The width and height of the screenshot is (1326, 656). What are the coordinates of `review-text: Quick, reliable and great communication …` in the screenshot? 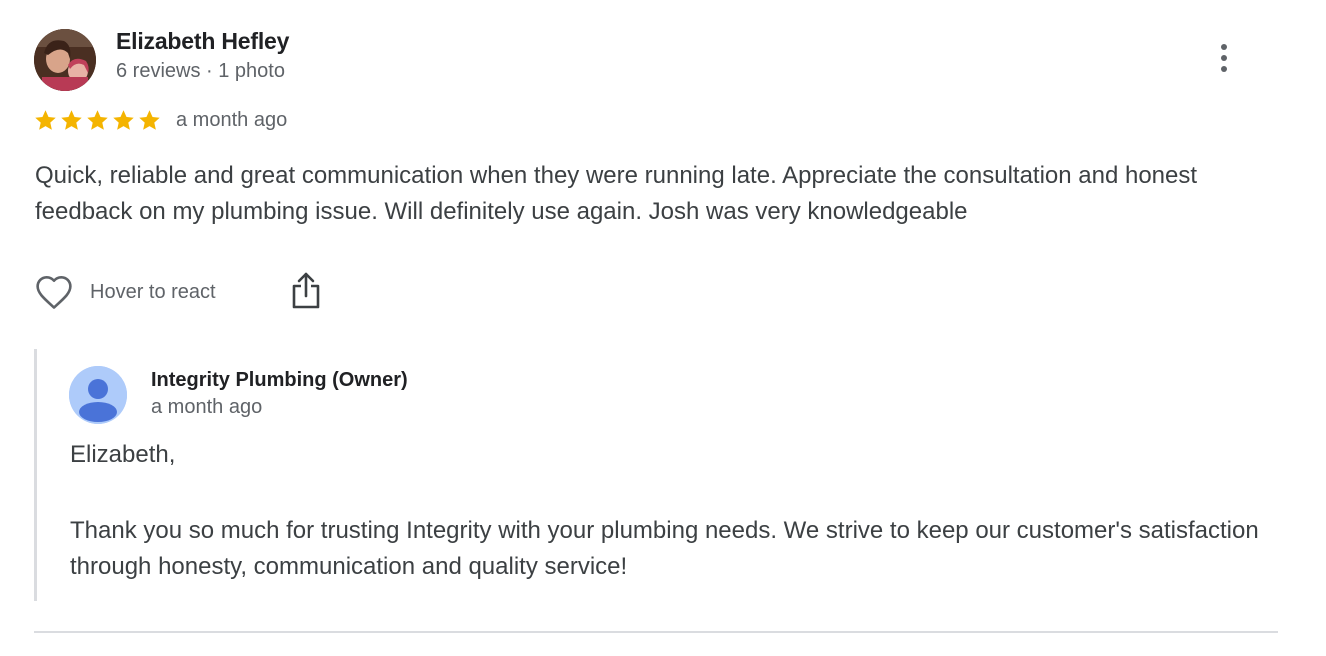 It's located at (616, 193).